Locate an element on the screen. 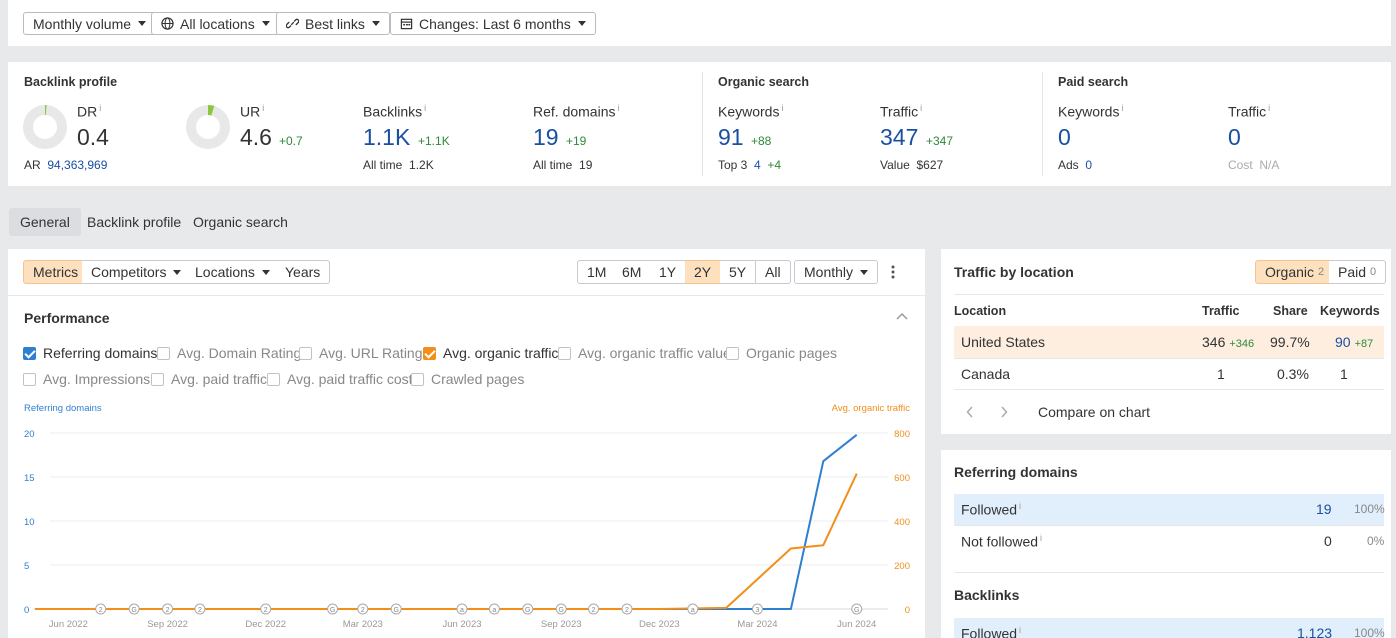 The height and width of the screenshot is (638, 1396). table-row: United States 346 +346 99.7% 90 +87 is located at coordinates (1169, 342).